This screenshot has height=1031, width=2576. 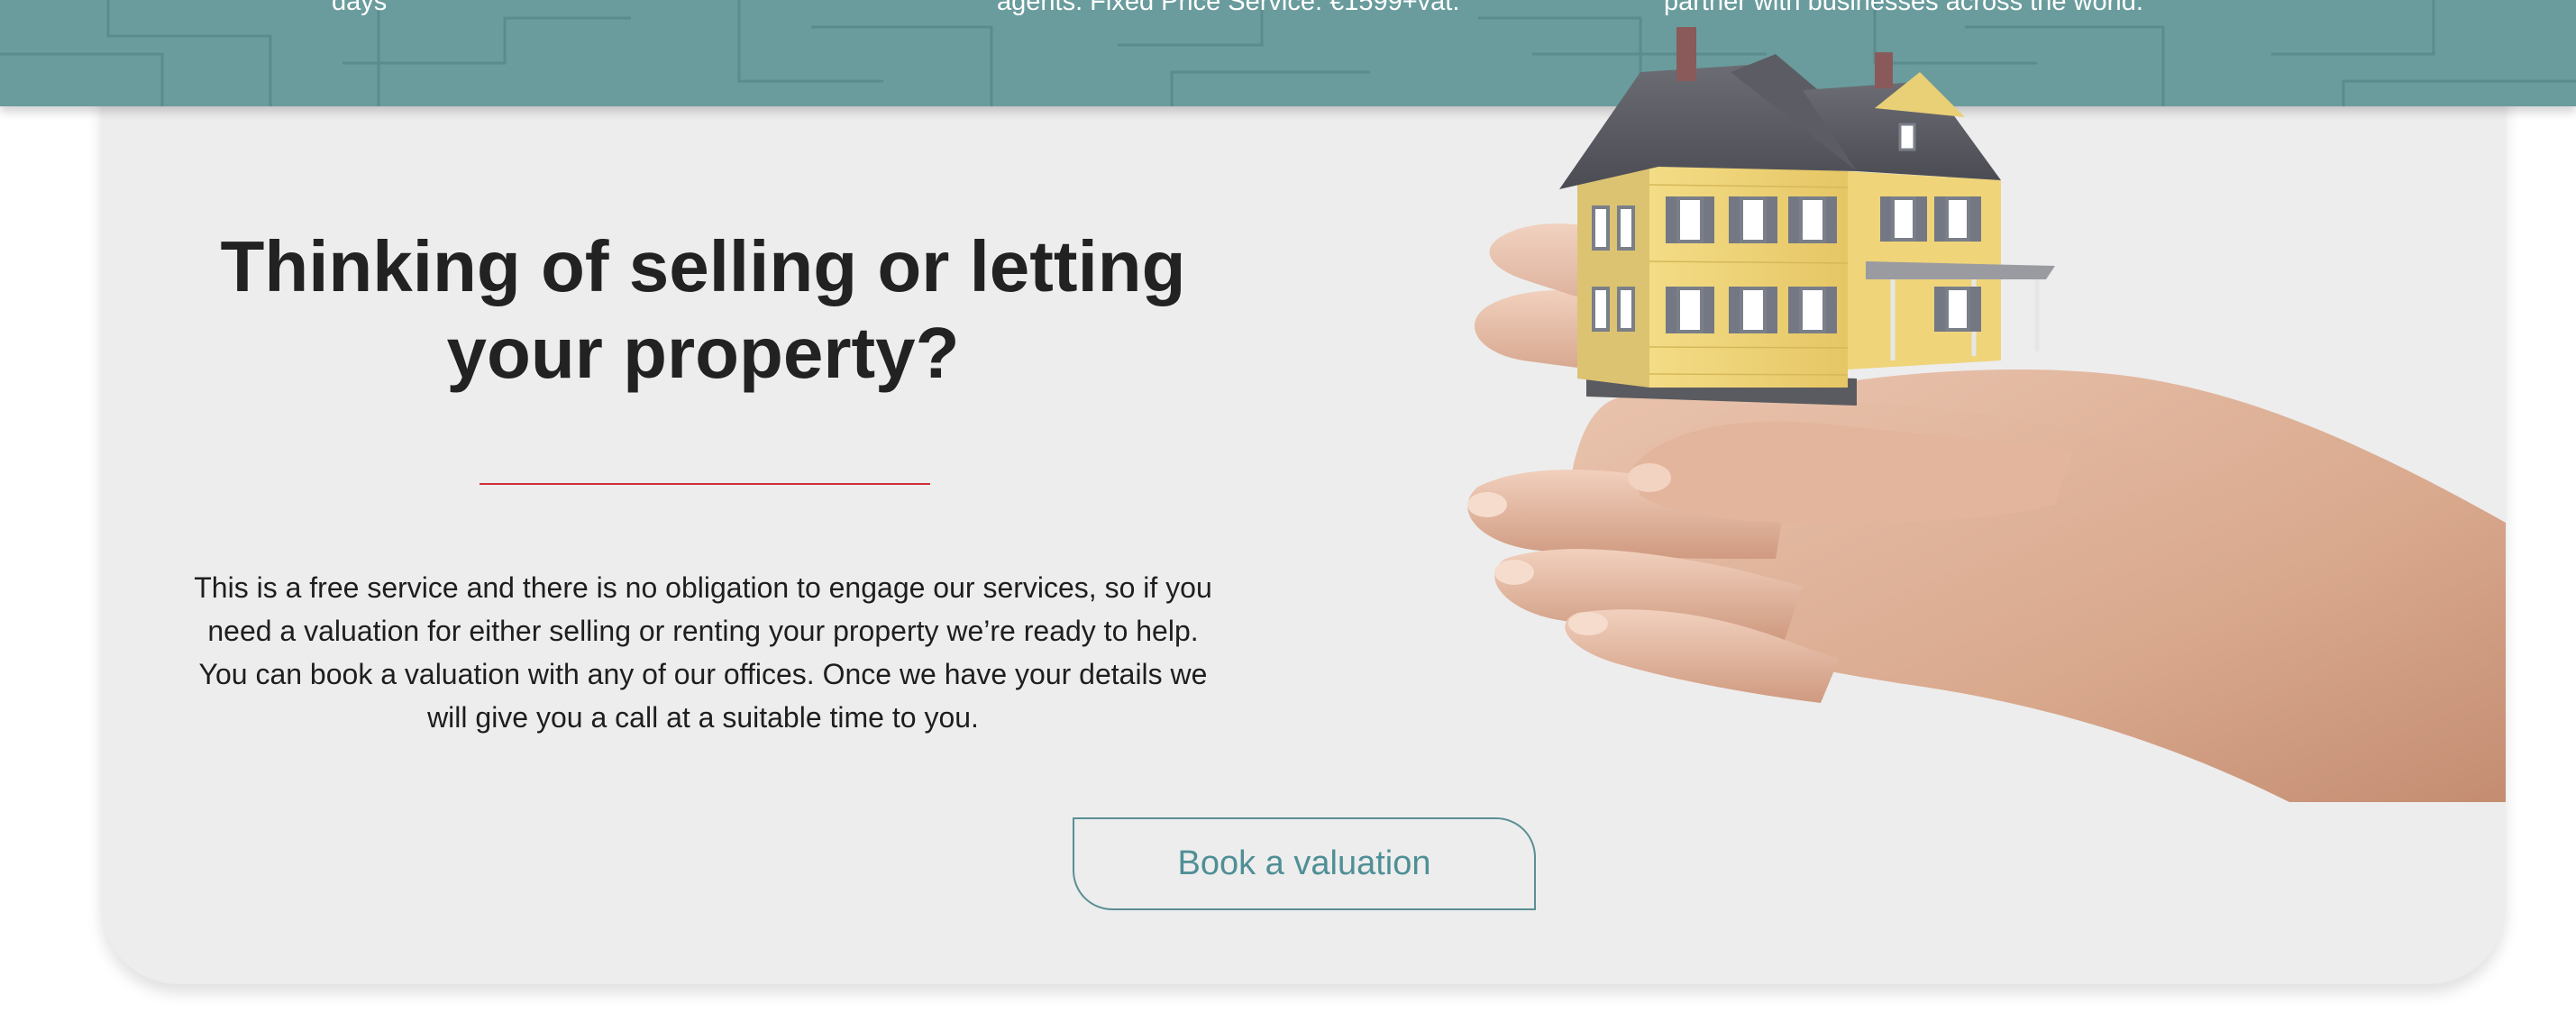 I want to click on banner-text-left: days, so click(x=360, y=8).